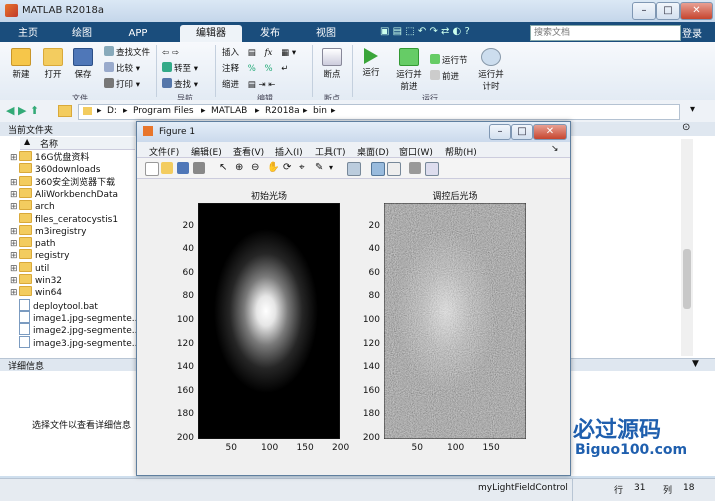  Describe the element at coordinates (415, 168) in the screenshot. I see `hide-plot-tools-icon` at that location.